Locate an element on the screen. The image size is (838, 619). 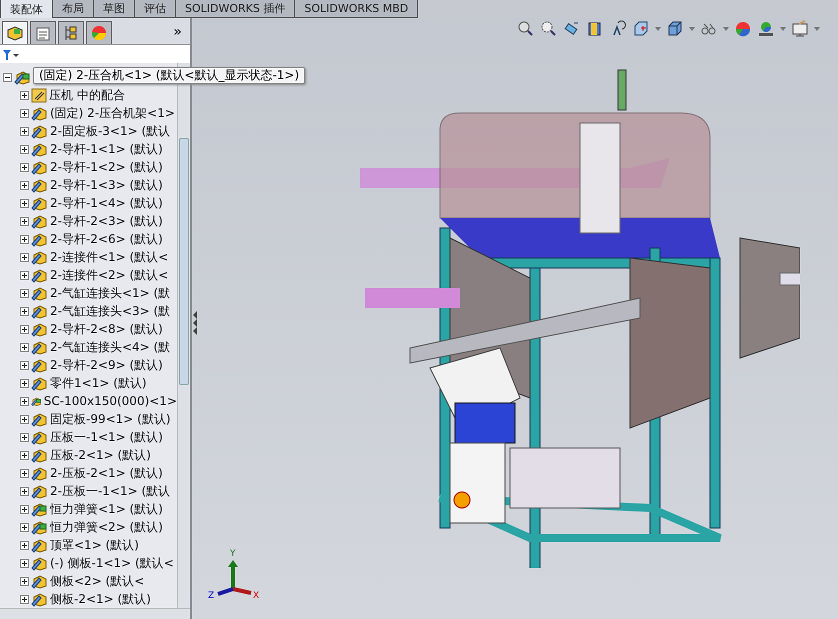
collapse-handle-icon is located at coordinates (195, 323).